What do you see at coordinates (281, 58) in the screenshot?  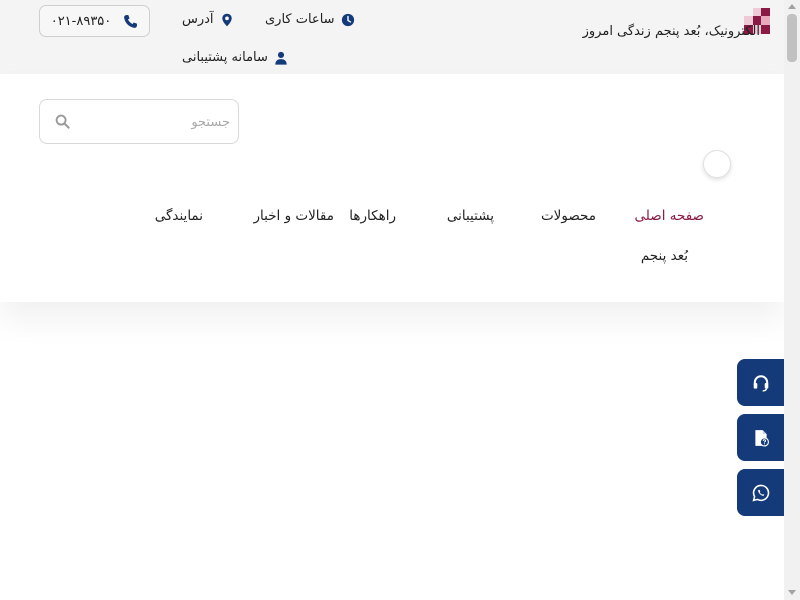 I see `user-icon` at bounding box center [281, 58].